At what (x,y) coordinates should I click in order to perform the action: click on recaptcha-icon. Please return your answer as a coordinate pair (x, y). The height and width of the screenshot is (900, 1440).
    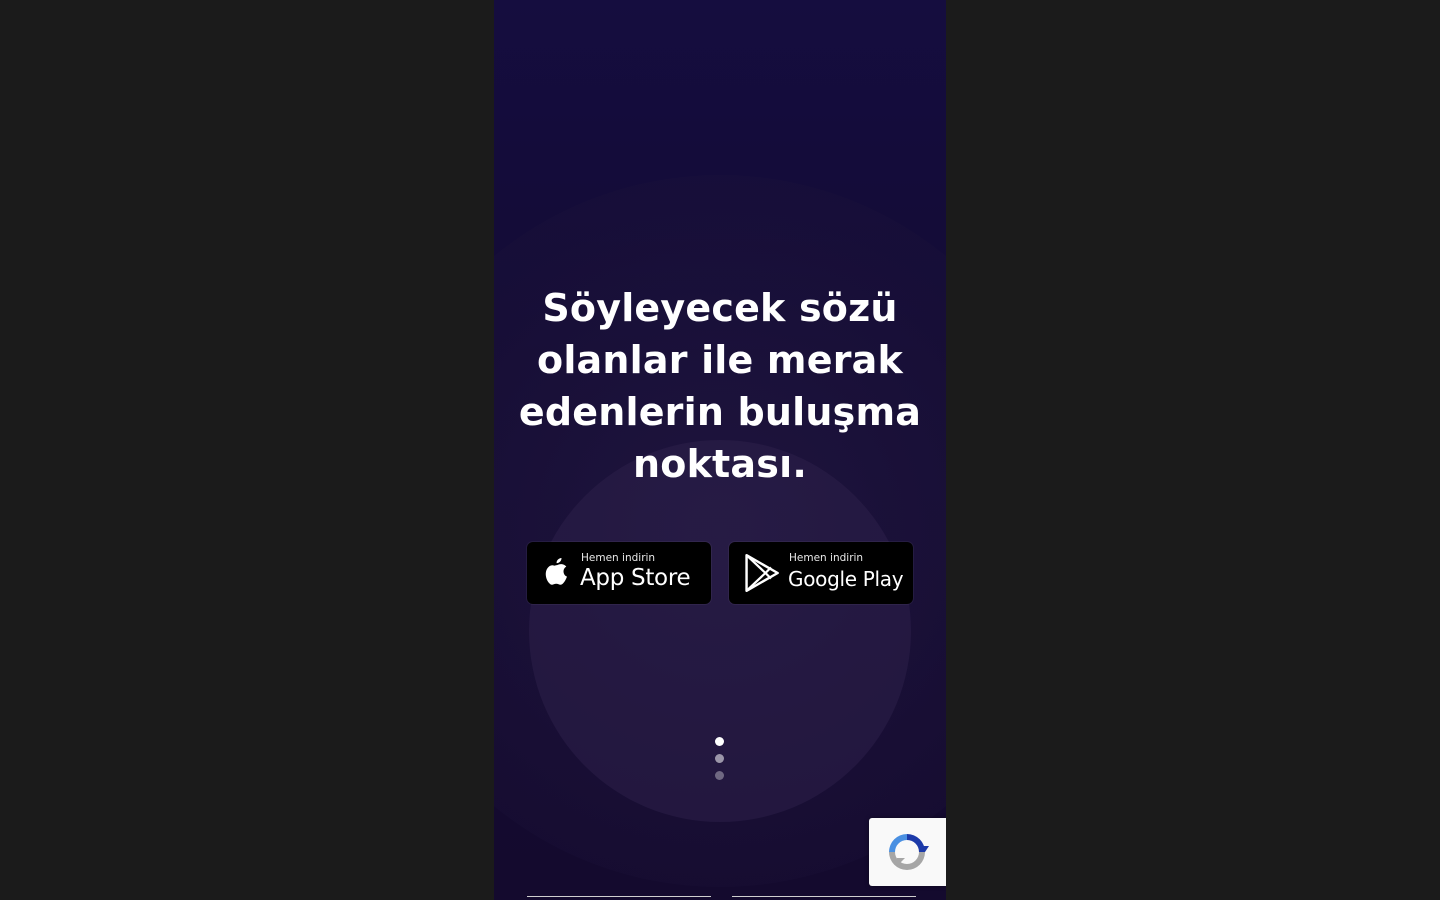
    Looking at the image, I should click on (909, 852).